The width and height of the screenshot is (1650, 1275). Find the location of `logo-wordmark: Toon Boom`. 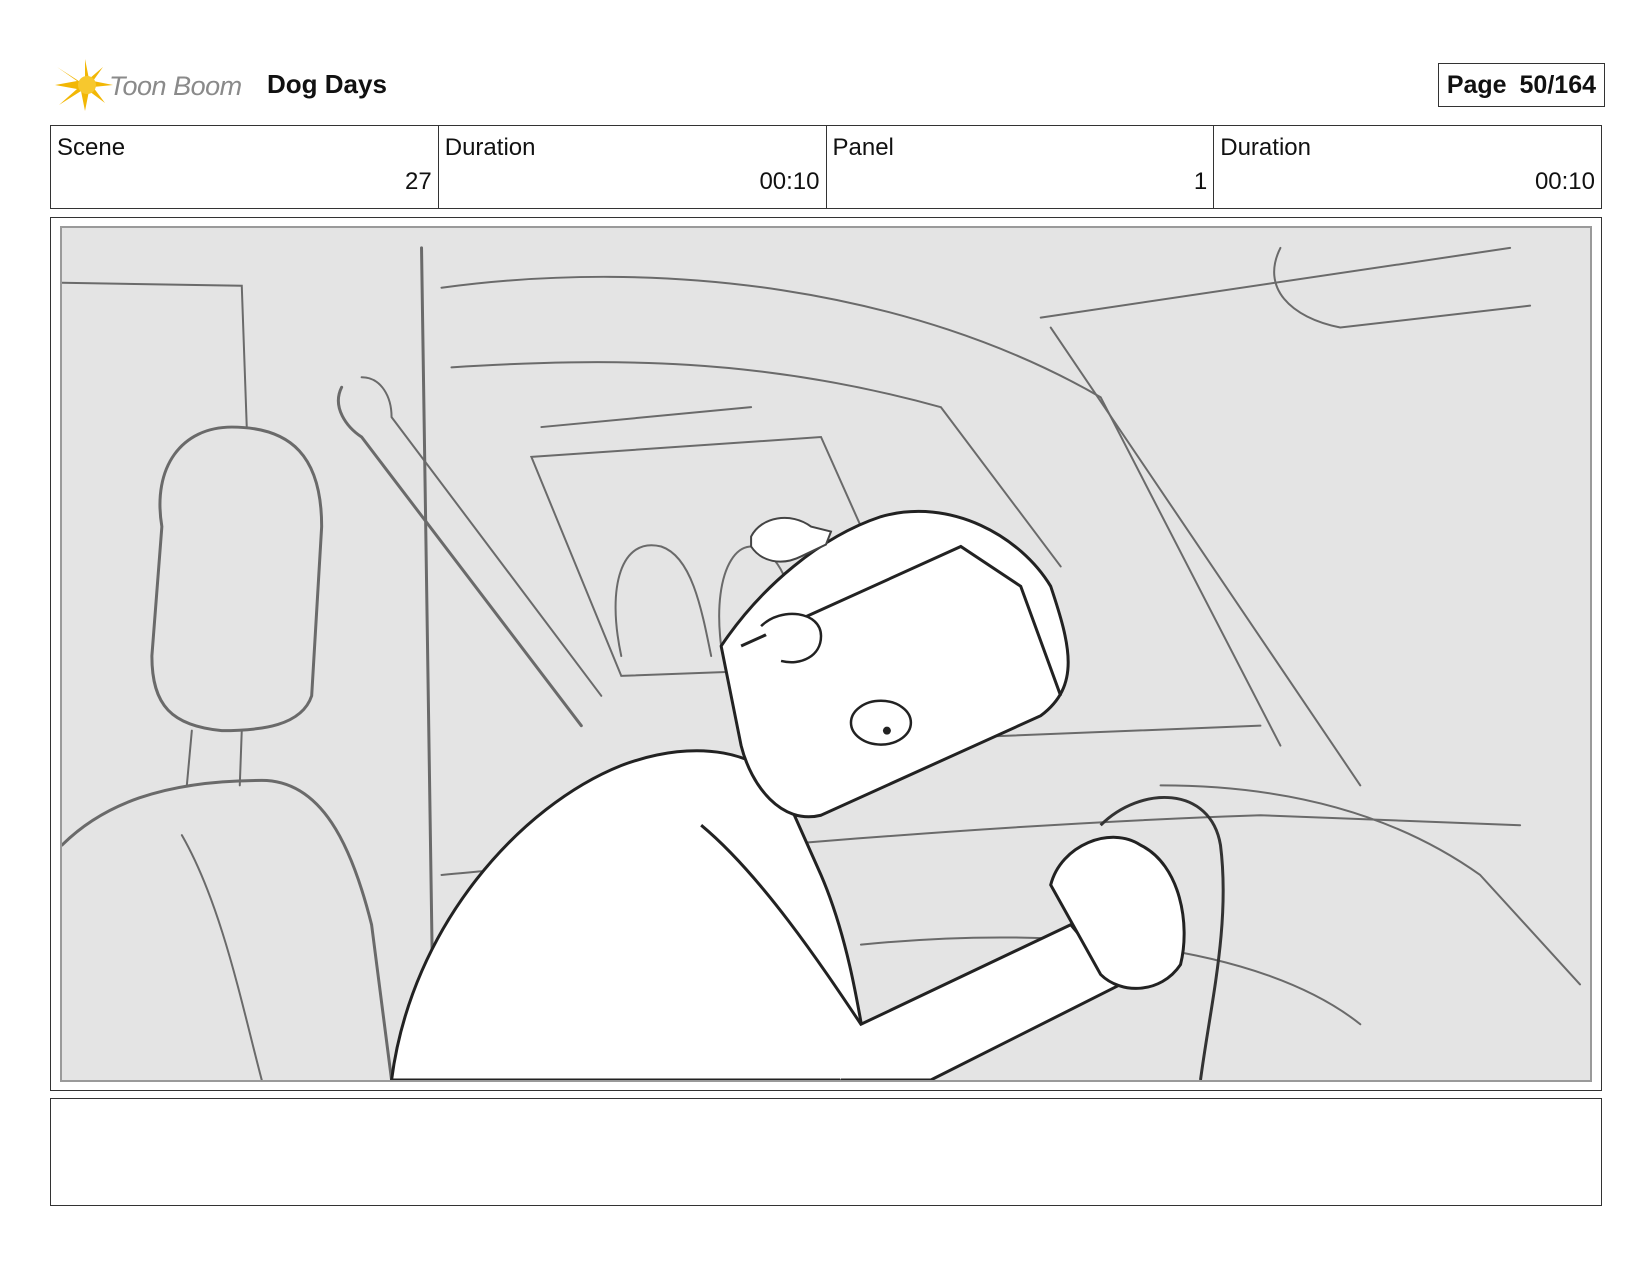

logo-wordmark: Toon Boom is located at coordinates (175, 86).